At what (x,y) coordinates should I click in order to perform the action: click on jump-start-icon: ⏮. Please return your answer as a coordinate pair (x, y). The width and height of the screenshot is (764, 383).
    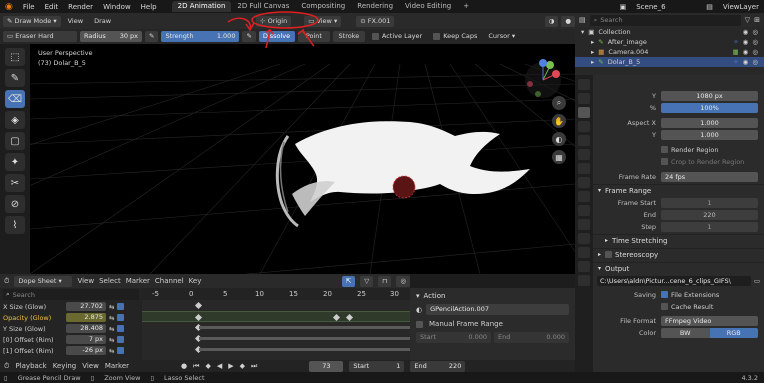
    Looking at the image, I should click on (196, 366).